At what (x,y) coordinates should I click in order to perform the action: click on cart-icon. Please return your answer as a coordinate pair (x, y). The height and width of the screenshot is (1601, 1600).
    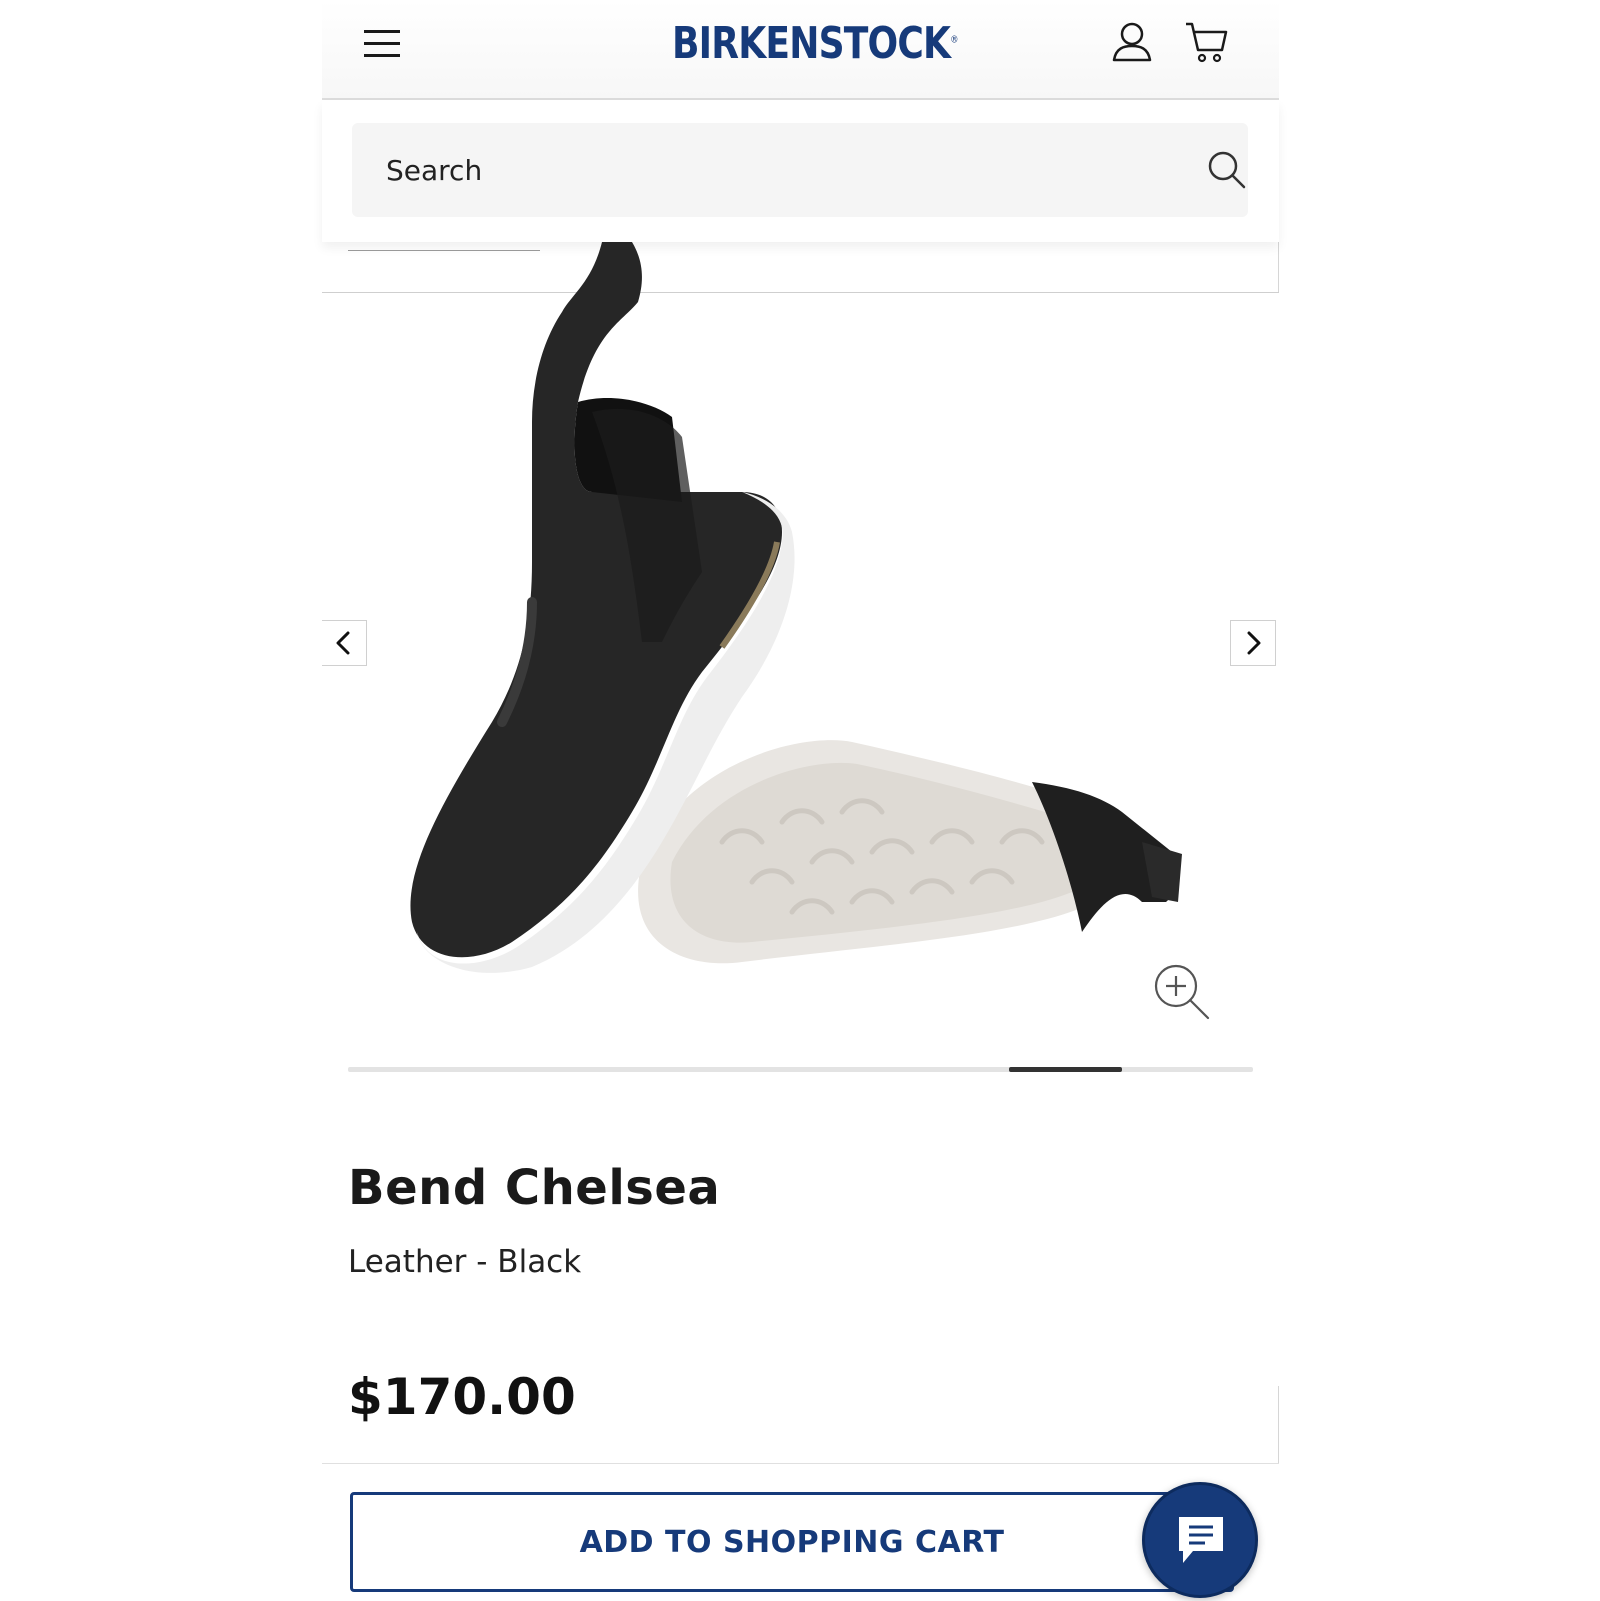
    Looking at the image, I should click on (1207, 42).